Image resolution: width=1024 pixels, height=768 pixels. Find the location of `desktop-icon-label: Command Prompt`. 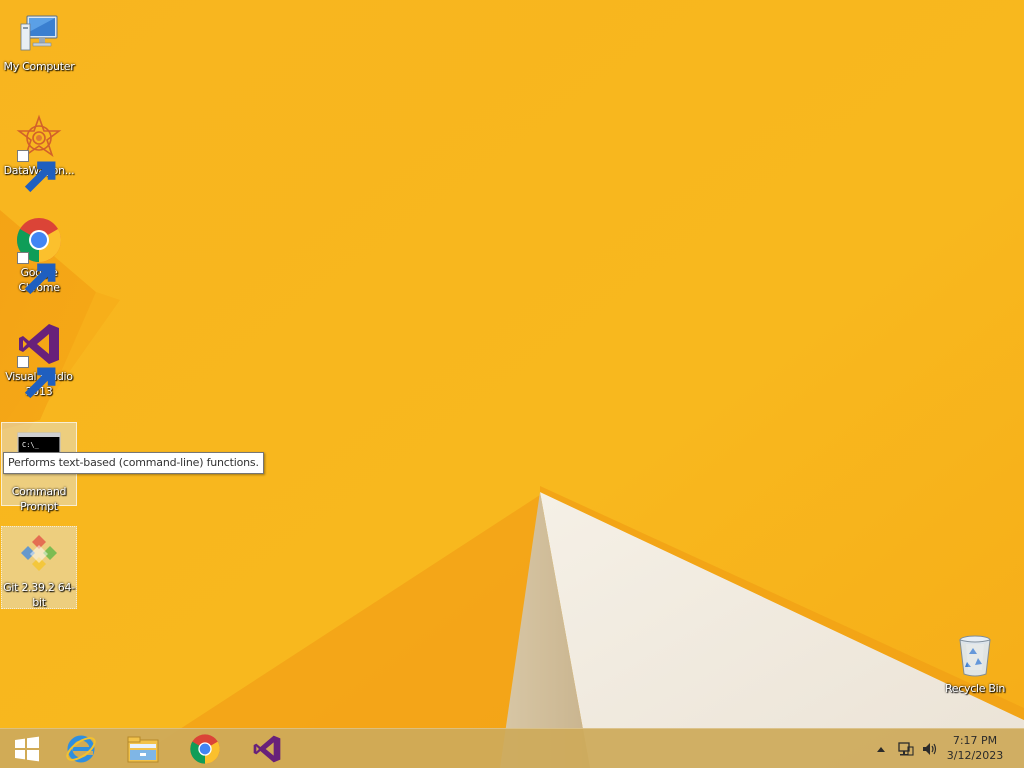

desktop-icon-label: Command Prompt is located at coordinates (39, 499).